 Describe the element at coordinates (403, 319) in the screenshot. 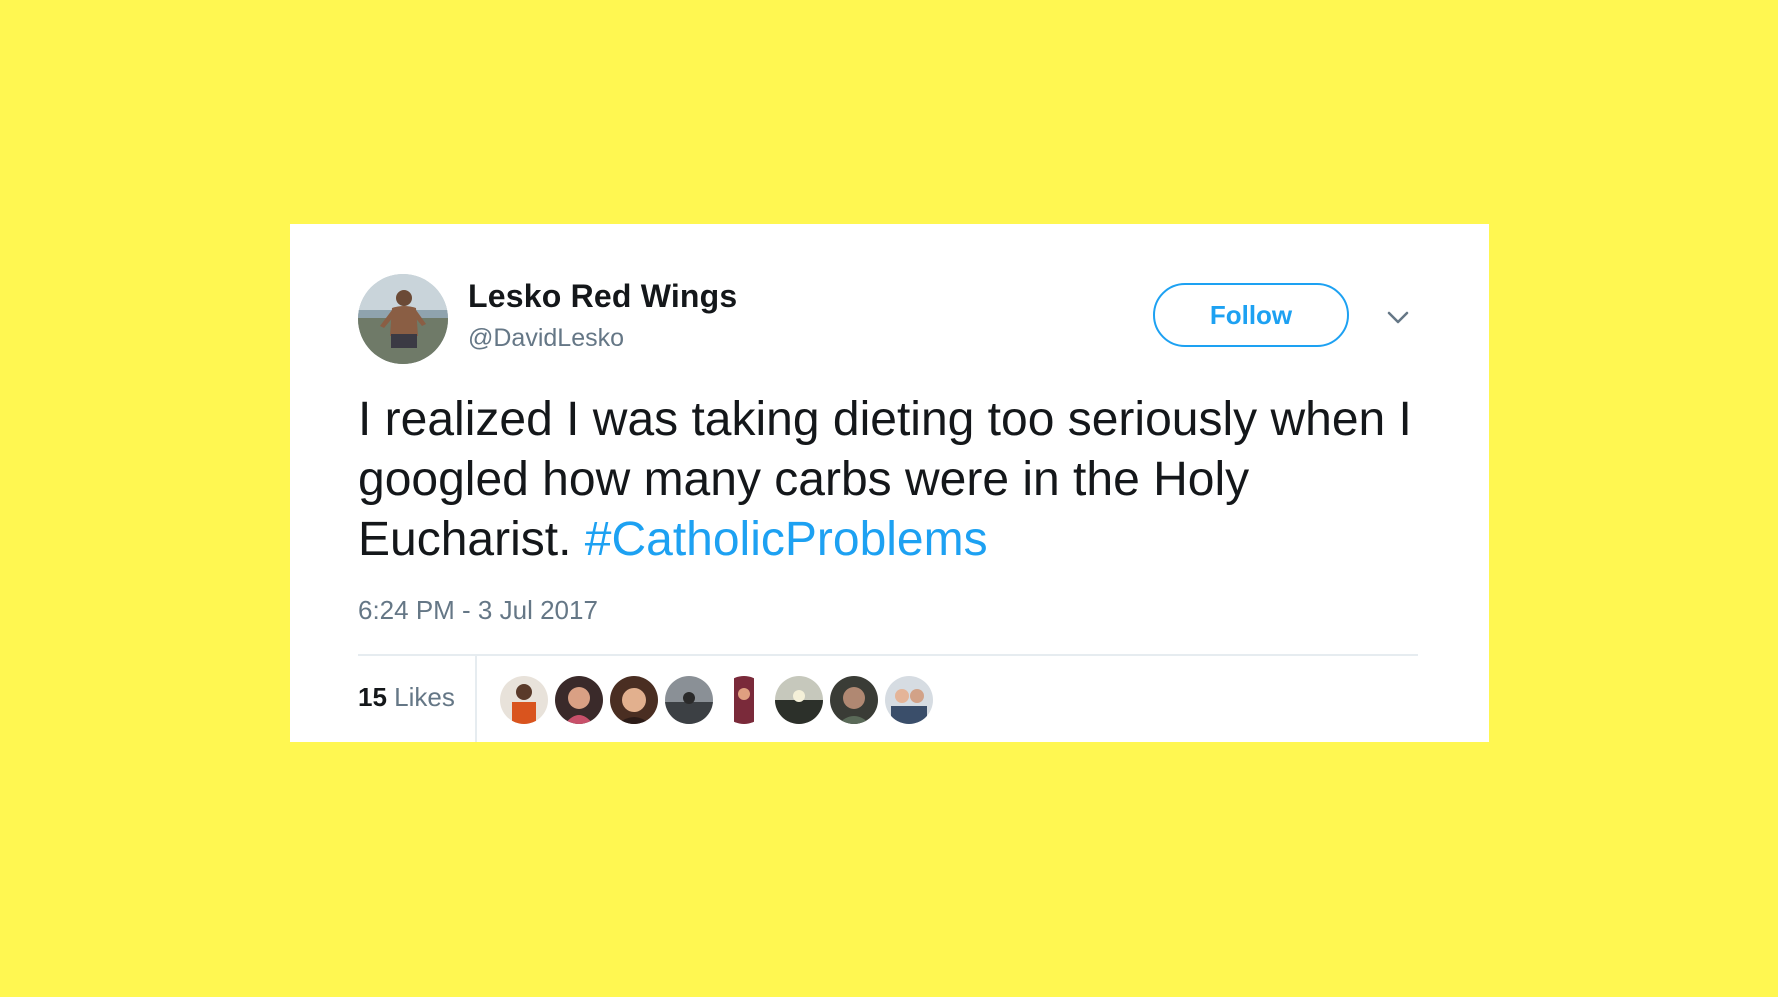

I see `user-avatar` at that location.